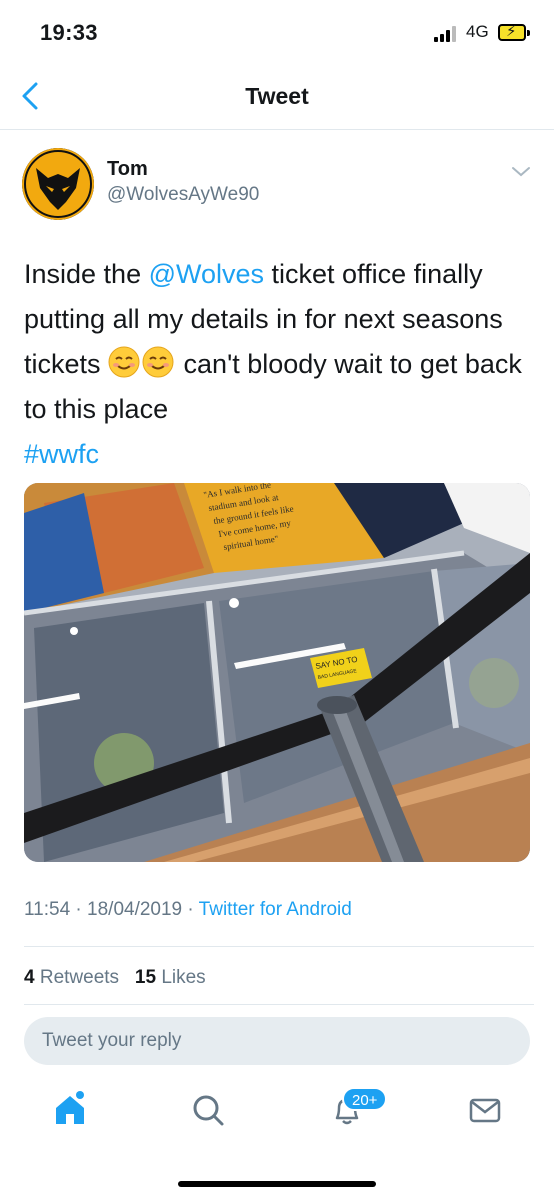 This screenshot has height=1200, width=554. I want to click on wolves-logo-icon, so click(58, 184).